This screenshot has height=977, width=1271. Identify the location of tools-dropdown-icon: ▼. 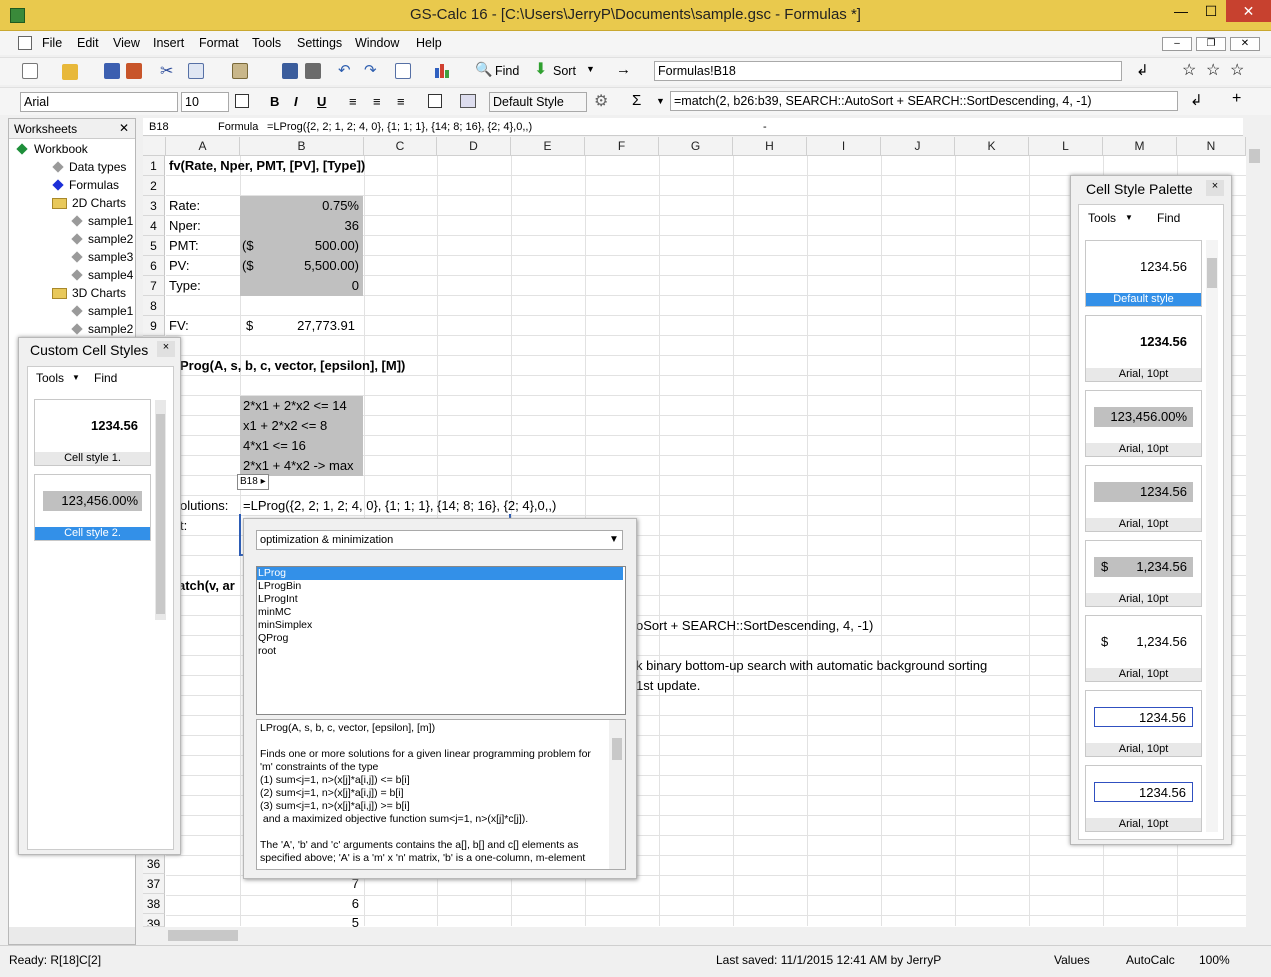
(76, 377).